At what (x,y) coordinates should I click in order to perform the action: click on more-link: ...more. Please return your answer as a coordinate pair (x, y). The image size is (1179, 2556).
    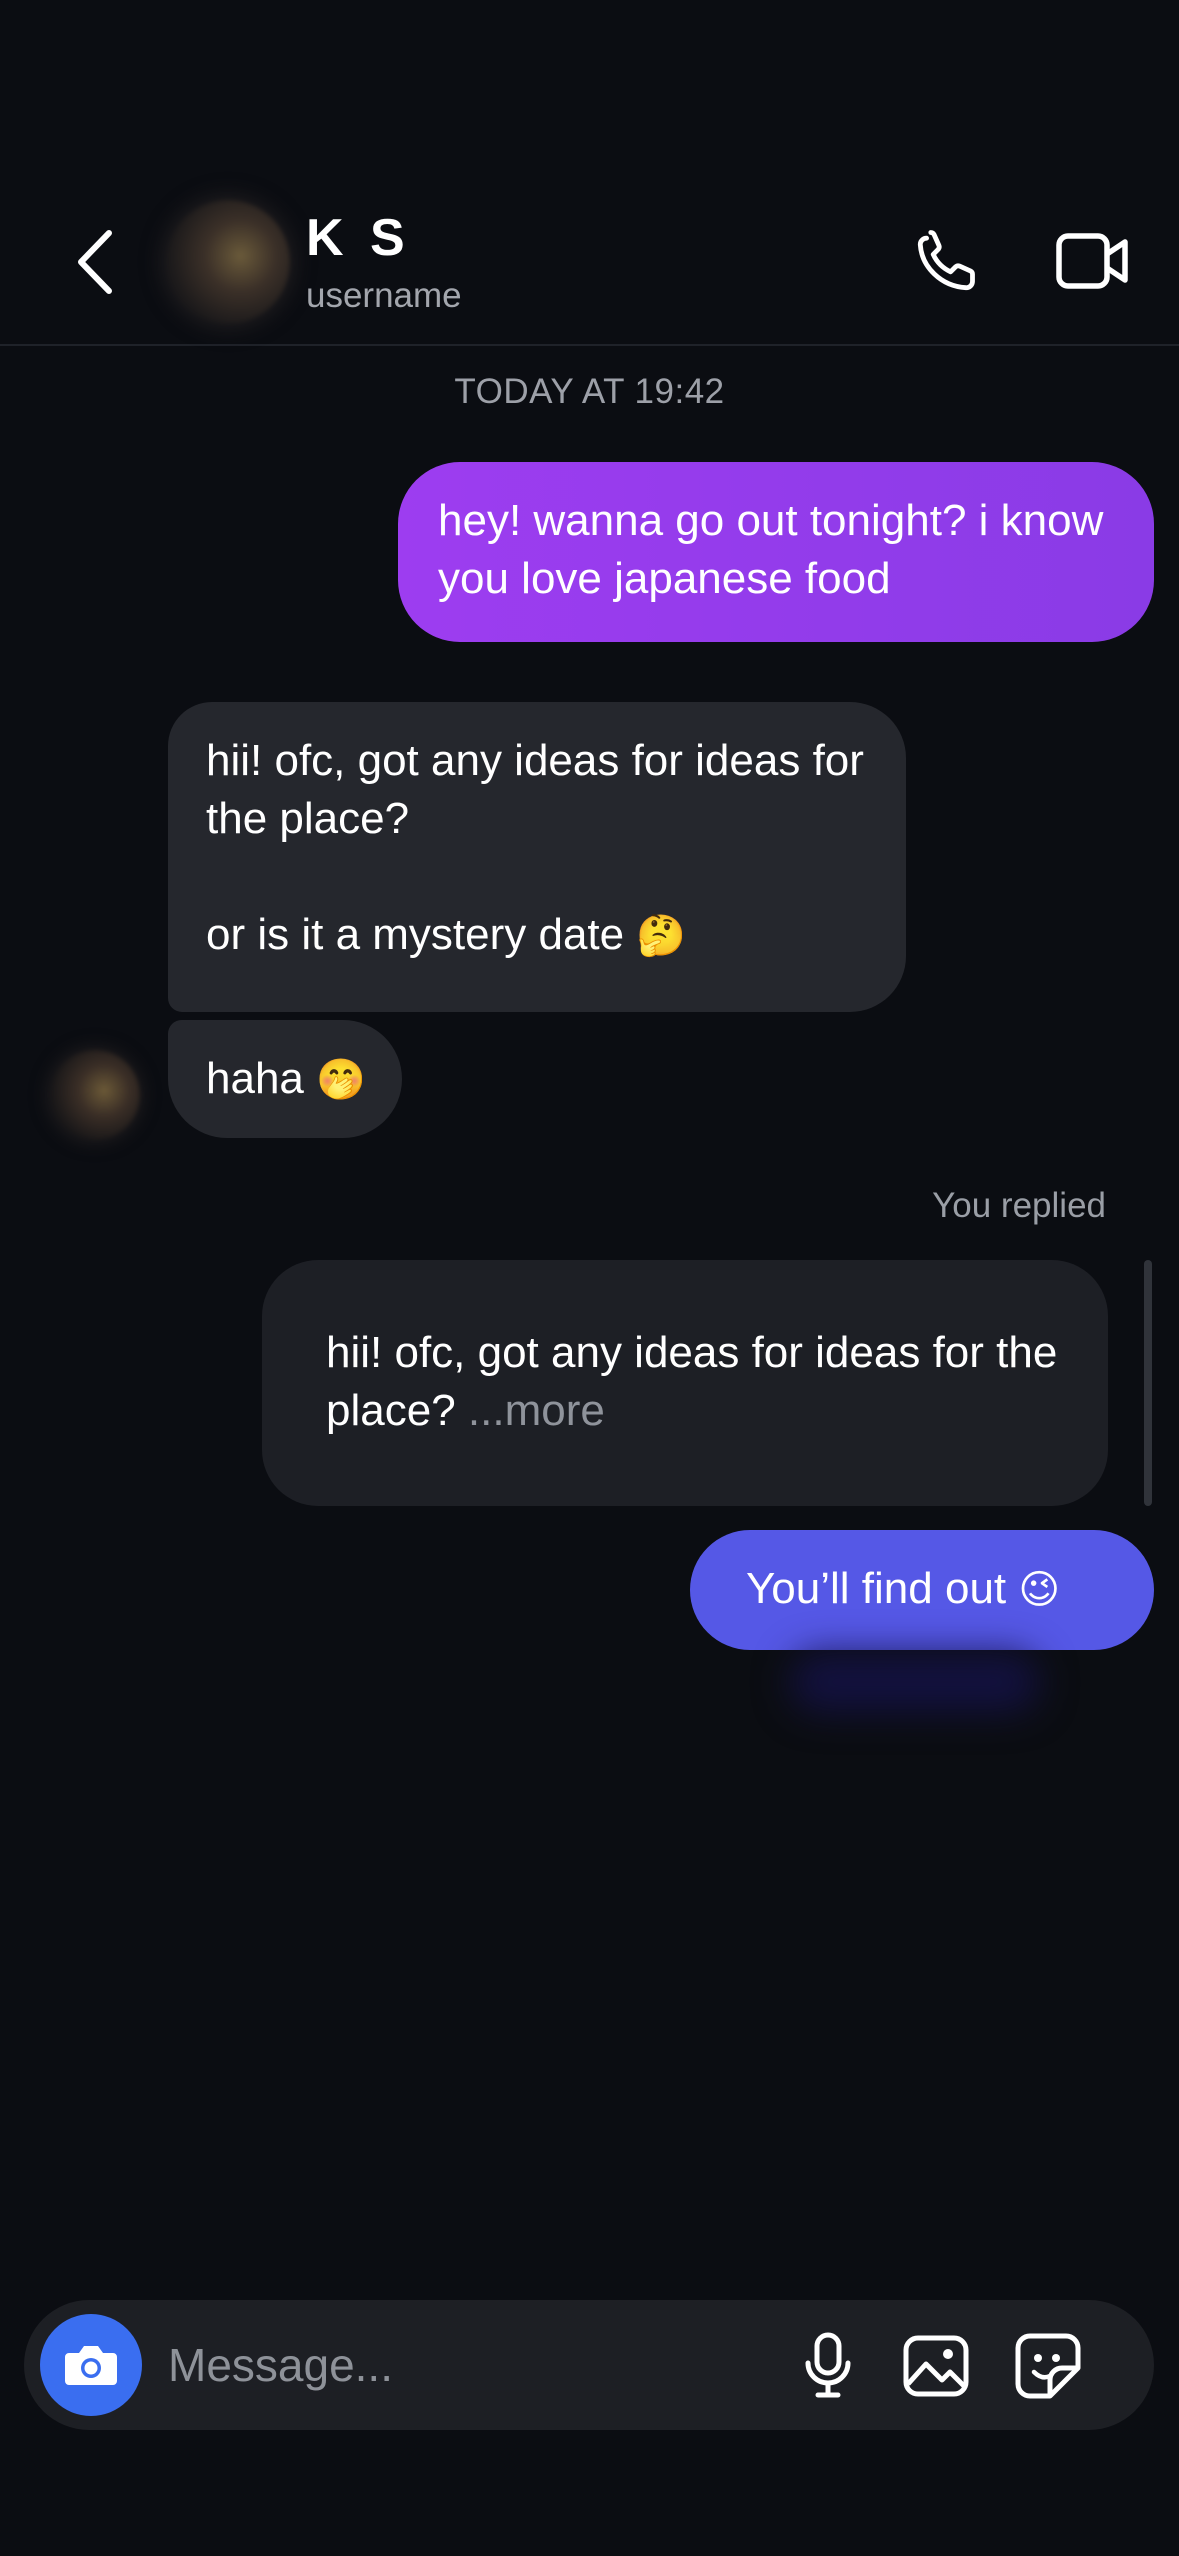
    Looking at the image, I should click on (536, 1410).